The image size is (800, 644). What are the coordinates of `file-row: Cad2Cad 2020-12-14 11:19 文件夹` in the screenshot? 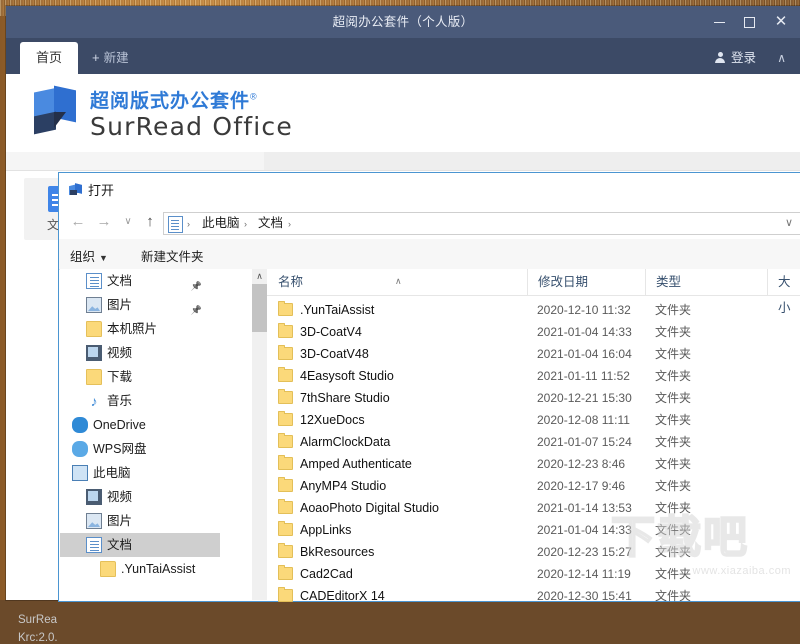 It's located at (533, 574).